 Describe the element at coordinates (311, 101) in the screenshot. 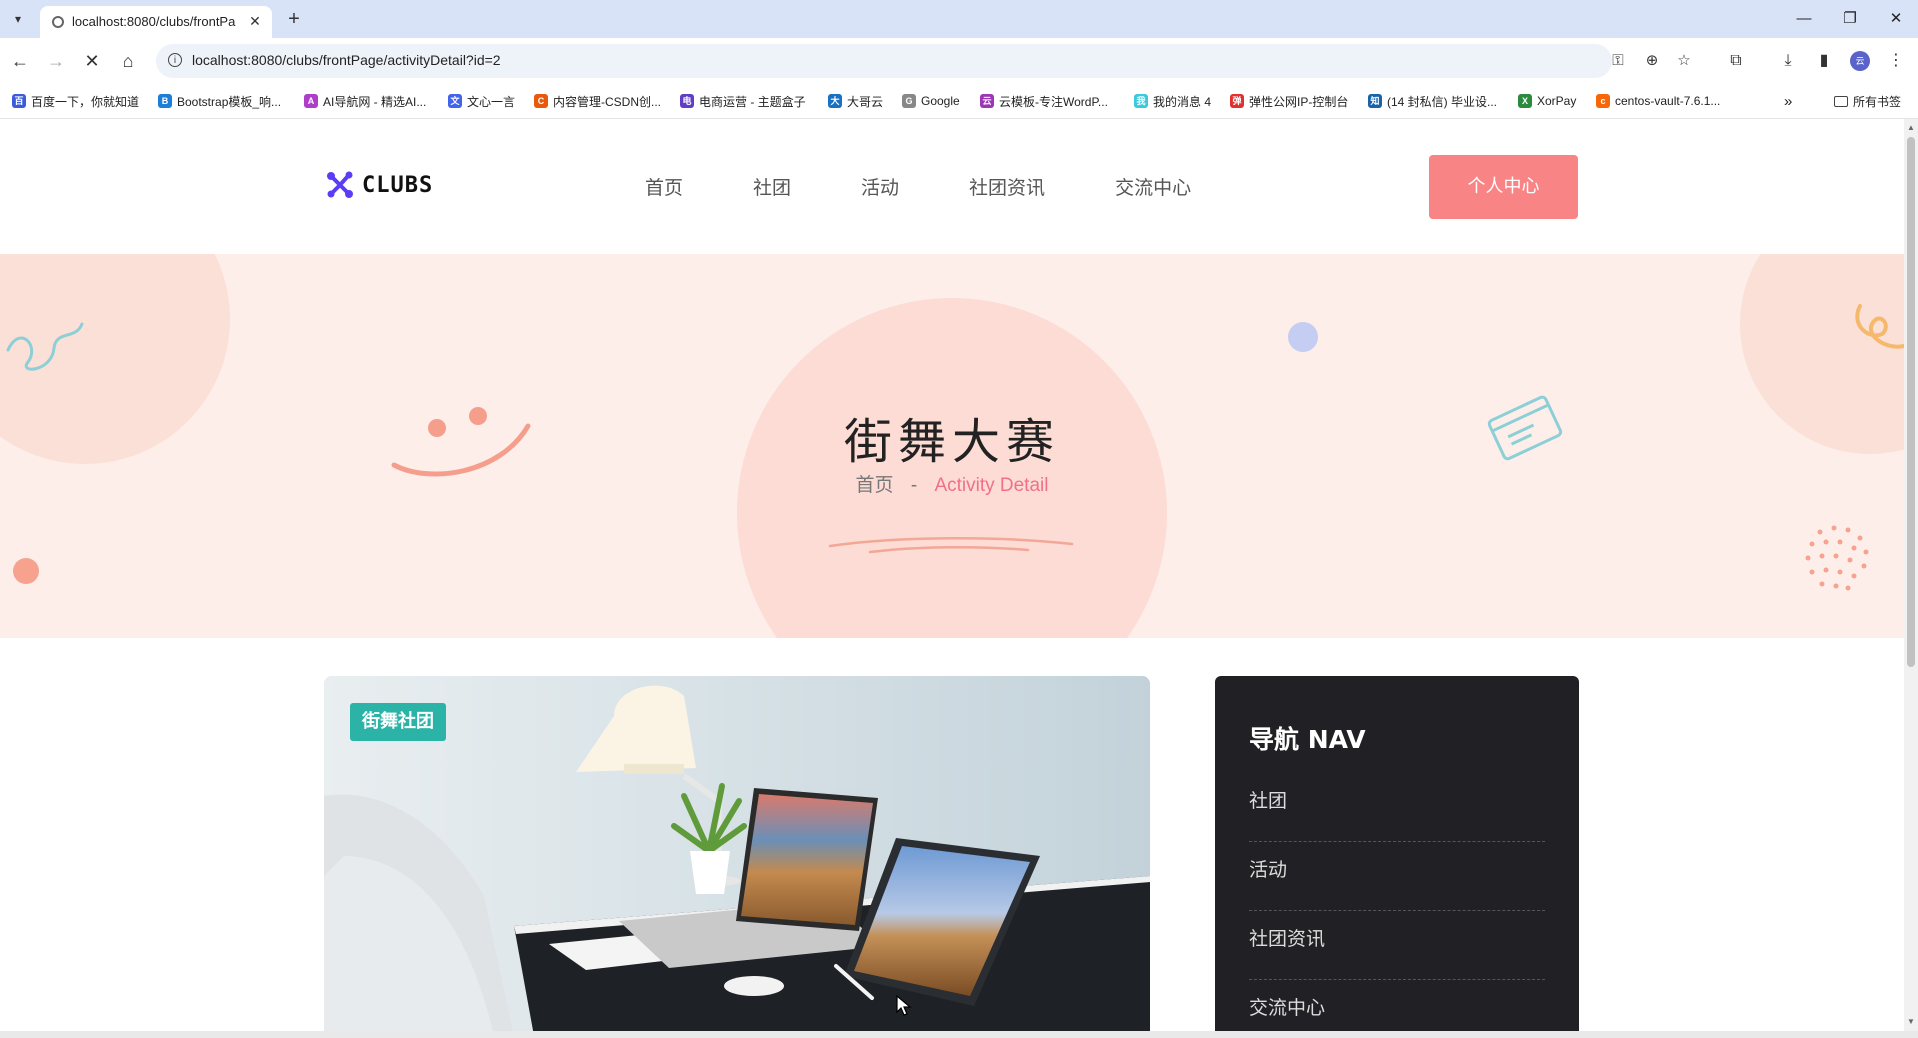

I see `ai-nav-favicon-icon: A` at that location.